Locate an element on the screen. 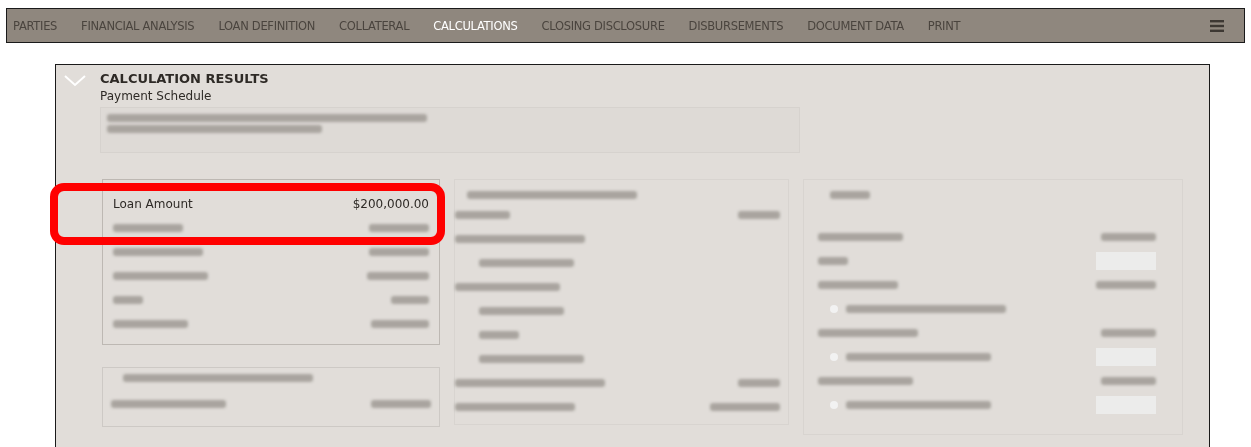  section-subtitle: Payment Schedule is located at coordinates (156, 96).